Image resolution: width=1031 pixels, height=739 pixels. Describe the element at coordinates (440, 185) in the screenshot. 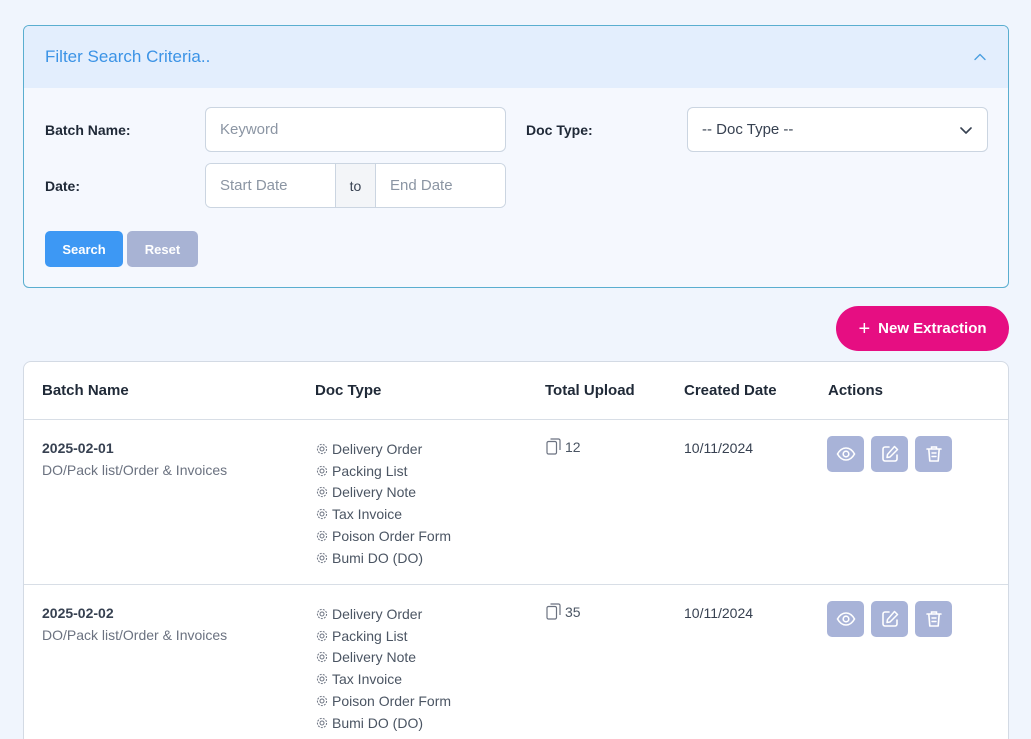

I see `end-date-input` at that location.